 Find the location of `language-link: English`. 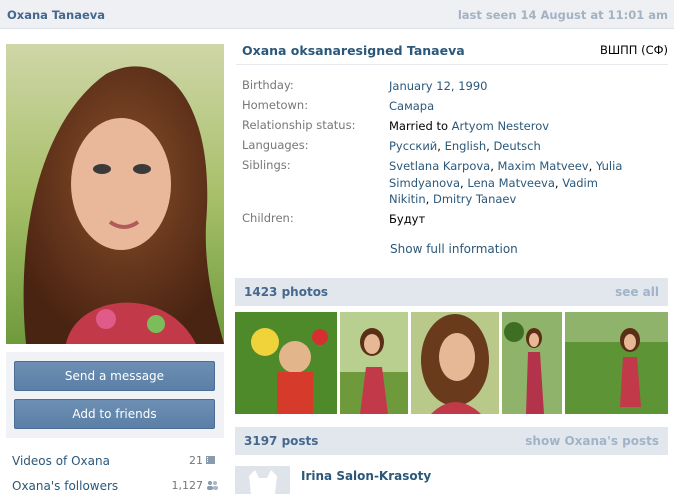

language-link: English is located at coordinates (466, 146).